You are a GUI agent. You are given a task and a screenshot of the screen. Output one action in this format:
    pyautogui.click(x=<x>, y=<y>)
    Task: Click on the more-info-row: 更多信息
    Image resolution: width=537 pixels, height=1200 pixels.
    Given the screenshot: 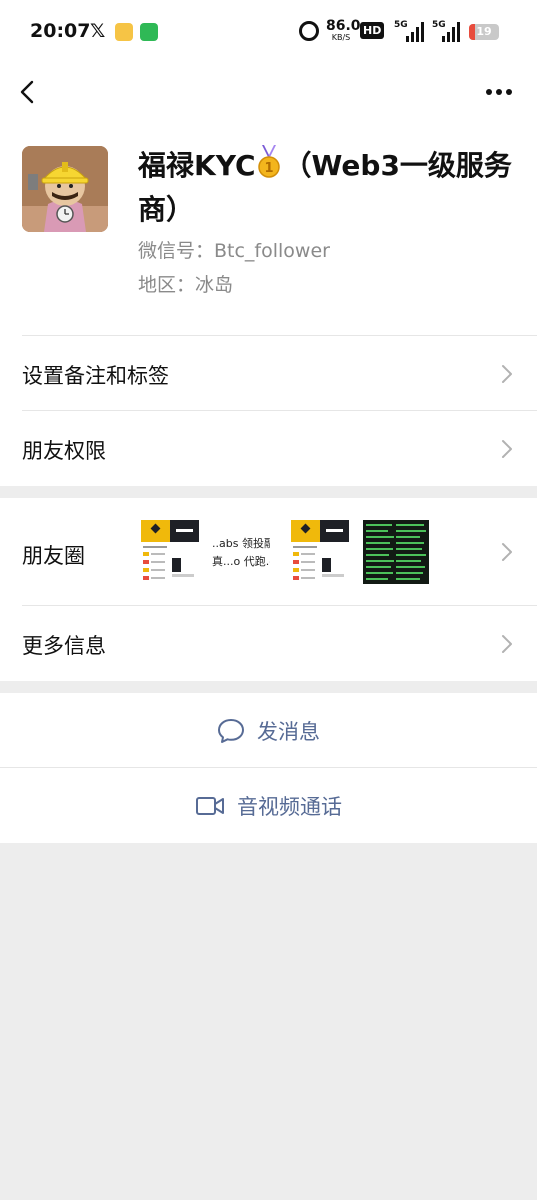 What is the action you would take?
    pyautogui.click(x=268, y=643)
    